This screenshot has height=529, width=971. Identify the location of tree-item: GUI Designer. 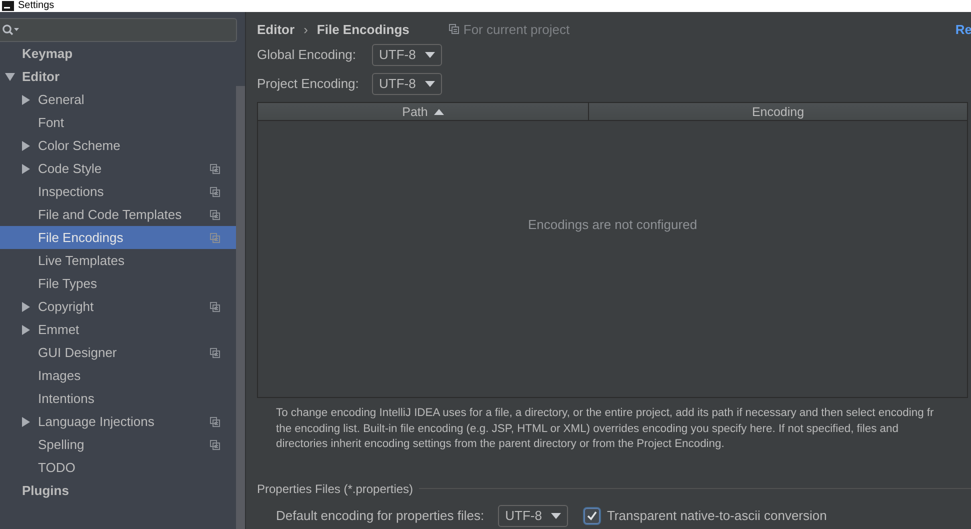
(118, 352).